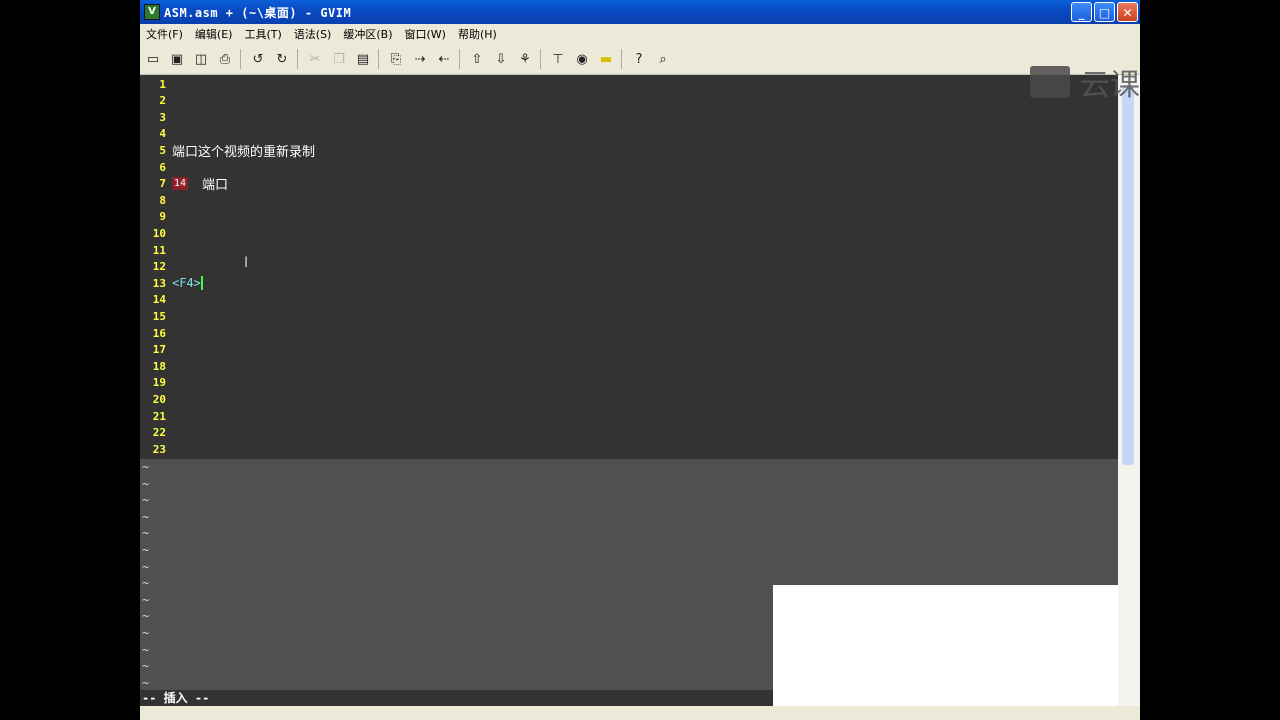  Describe the element at coordinates (162, 117) in the screenshot. I see `line-number: 3` at that location.